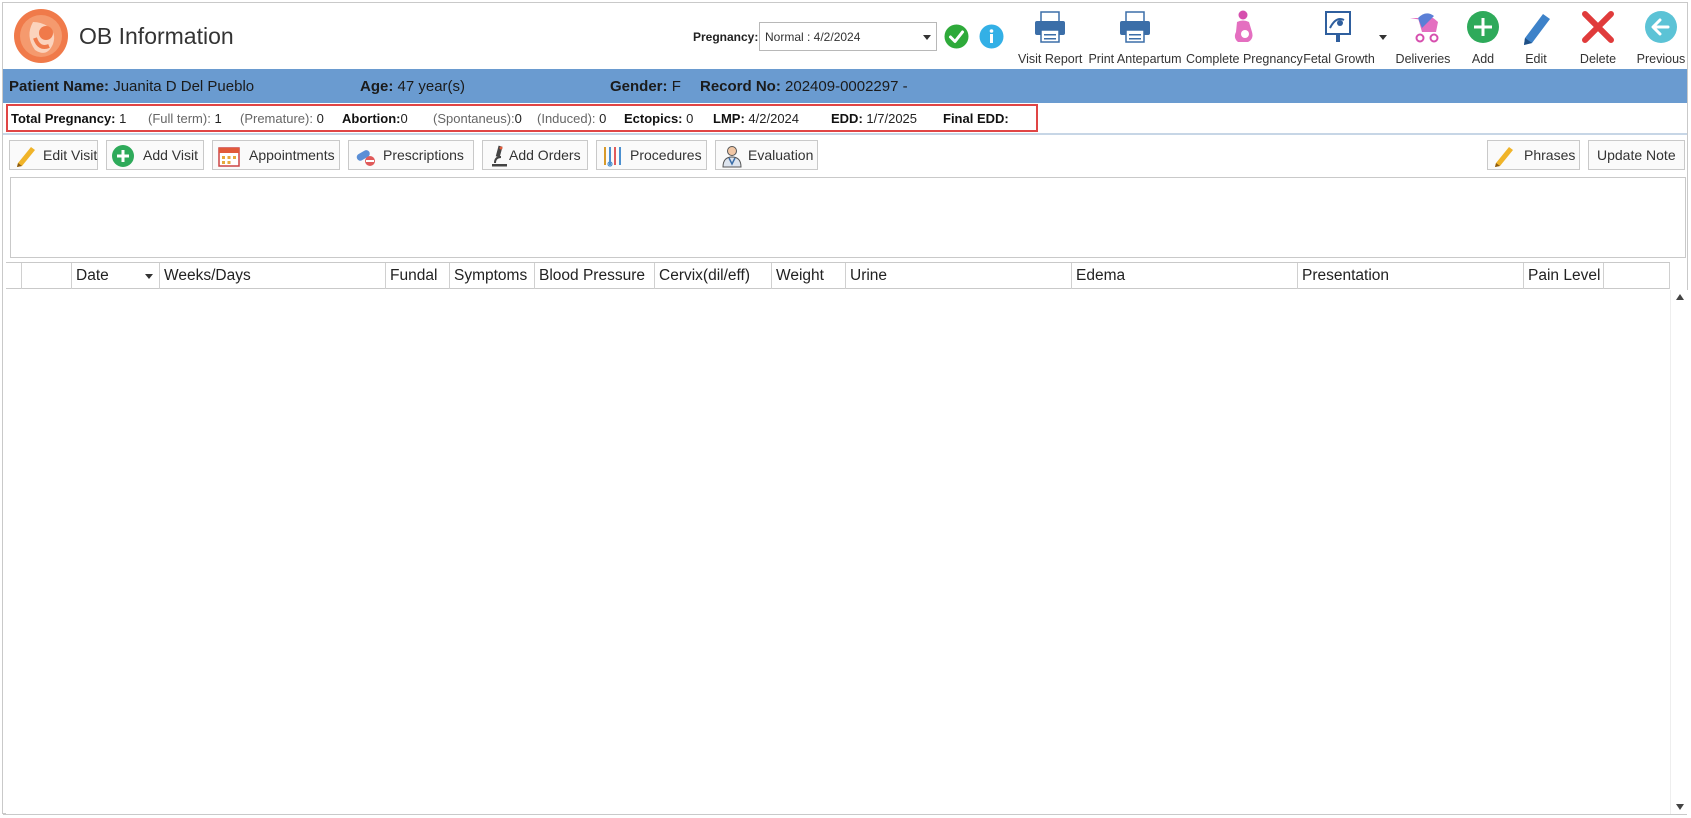  Describe the element at coordinates (666, 155) in the screenshot. I see `procedures-label: Procedures` at that location.